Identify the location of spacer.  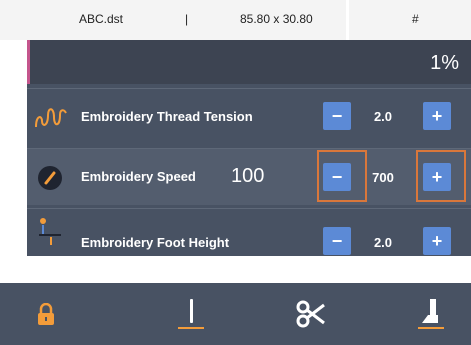
(235, 269).